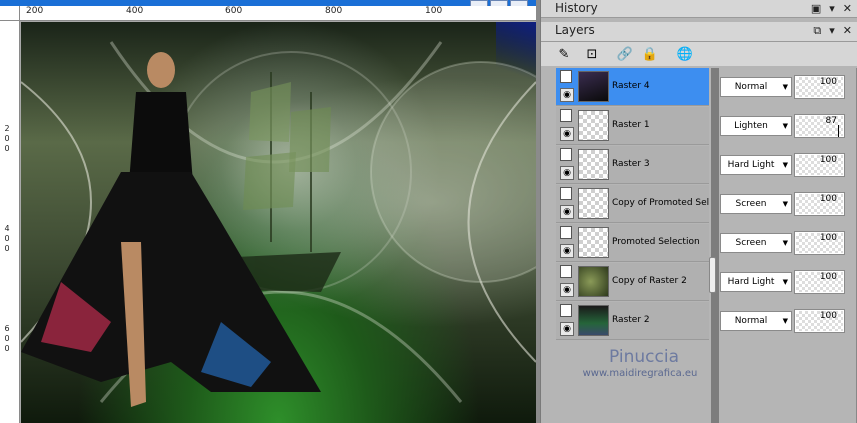 The image size is (857, 423). Describe the element at coordinates (10, 13) in the screenshot. I see `ruler-corner` at that location.